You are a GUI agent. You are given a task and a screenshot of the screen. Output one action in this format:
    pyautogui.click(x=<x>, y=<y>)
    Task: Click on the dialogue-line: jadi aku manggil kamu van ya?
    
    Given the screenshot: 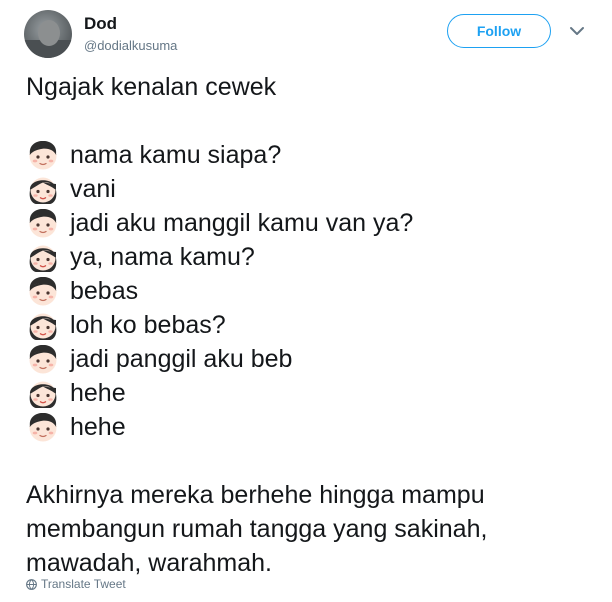 What is the action you would take?
    pyautogui.click(x=311, y=223)
    